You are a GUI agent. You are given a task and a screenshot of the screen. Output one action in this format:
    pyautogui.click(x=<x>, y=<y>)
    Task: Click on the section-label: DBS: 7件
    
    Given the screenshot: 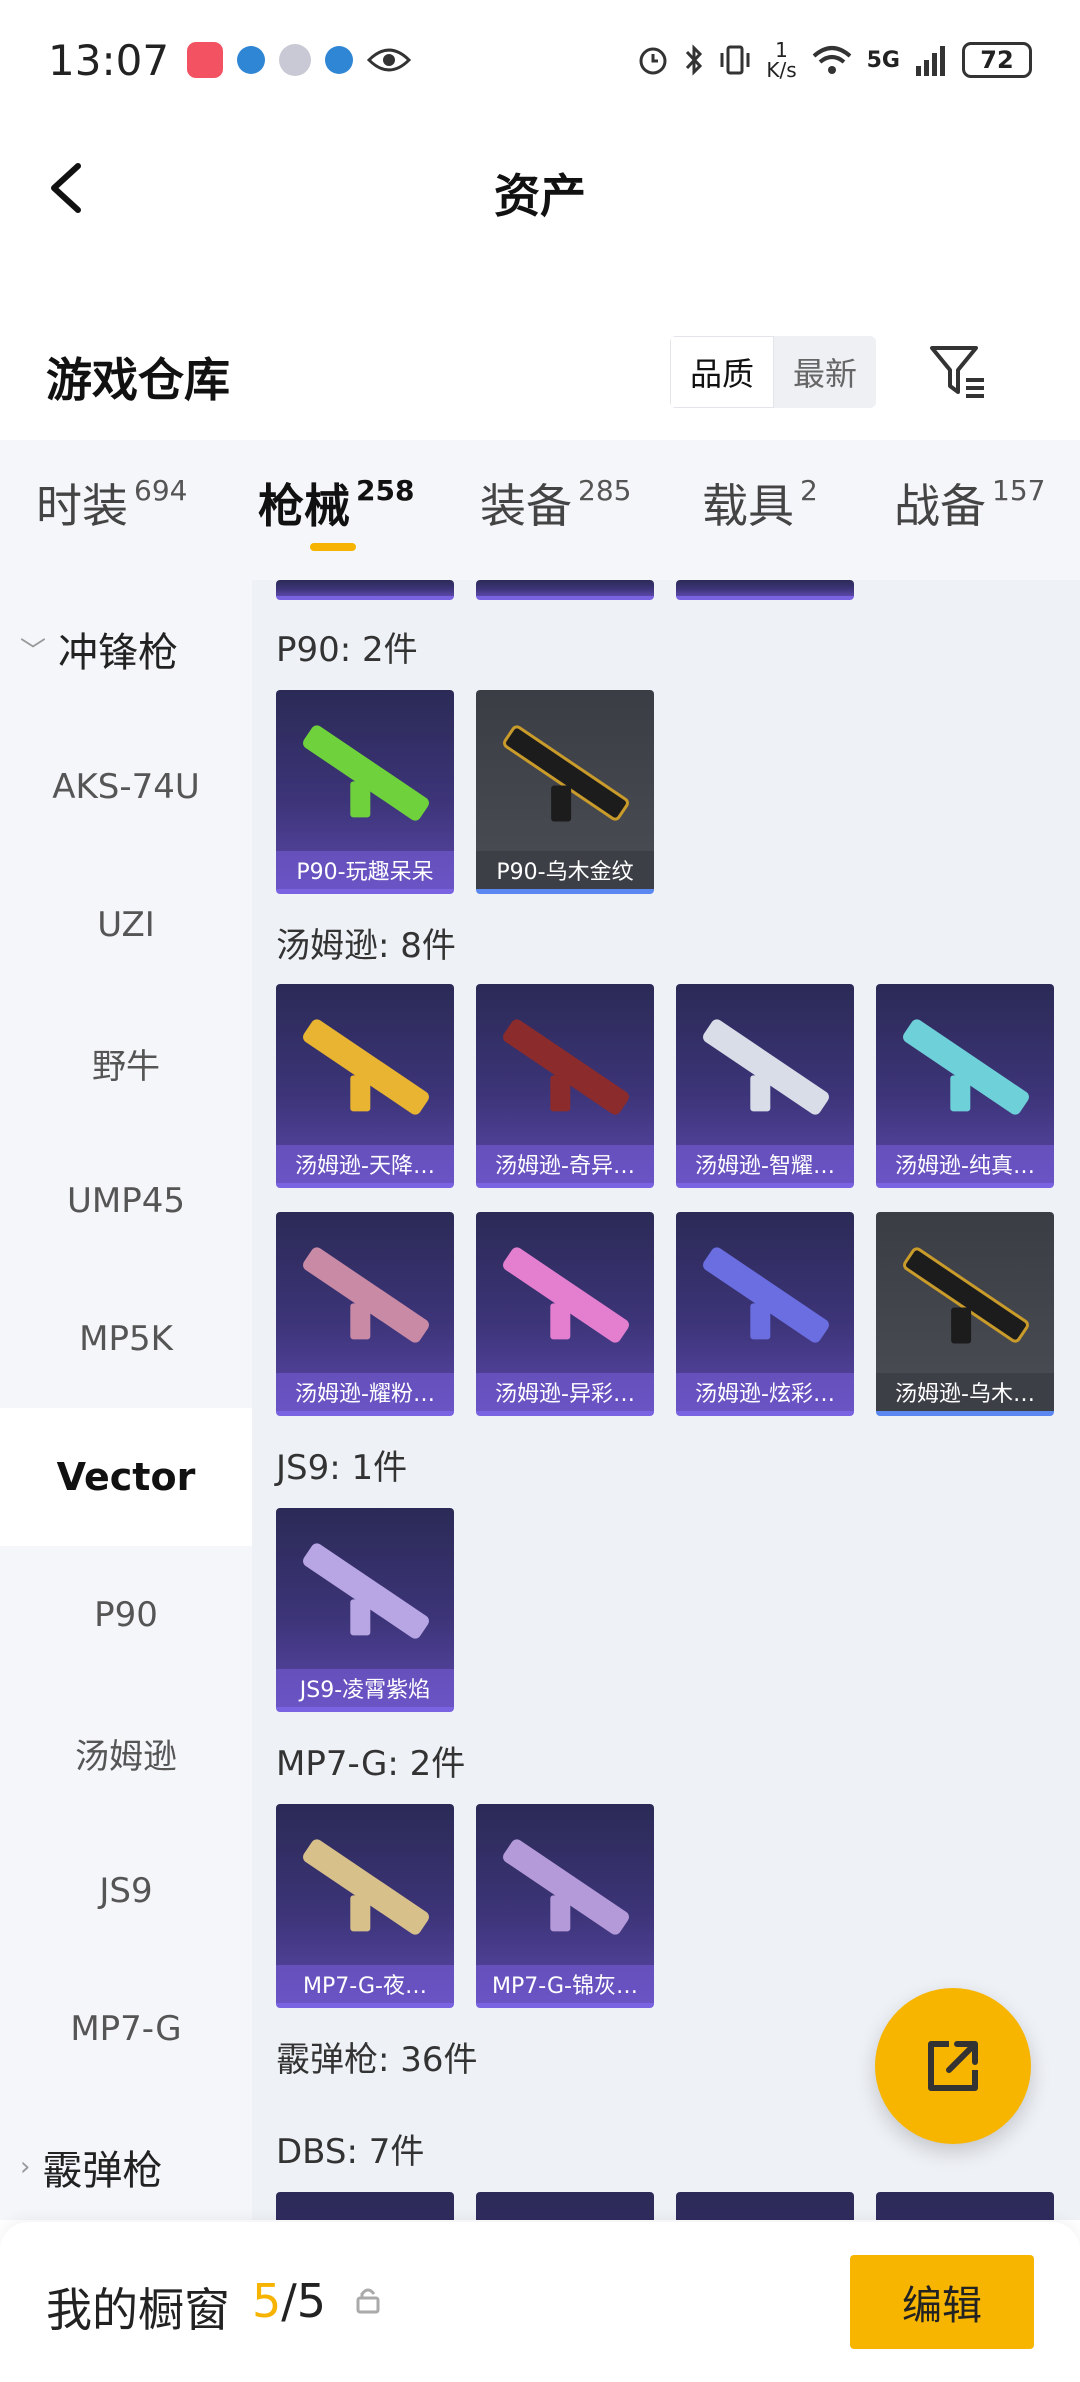 What is the action you would take?
    pyautogui.click(x=350, y=2152)
    